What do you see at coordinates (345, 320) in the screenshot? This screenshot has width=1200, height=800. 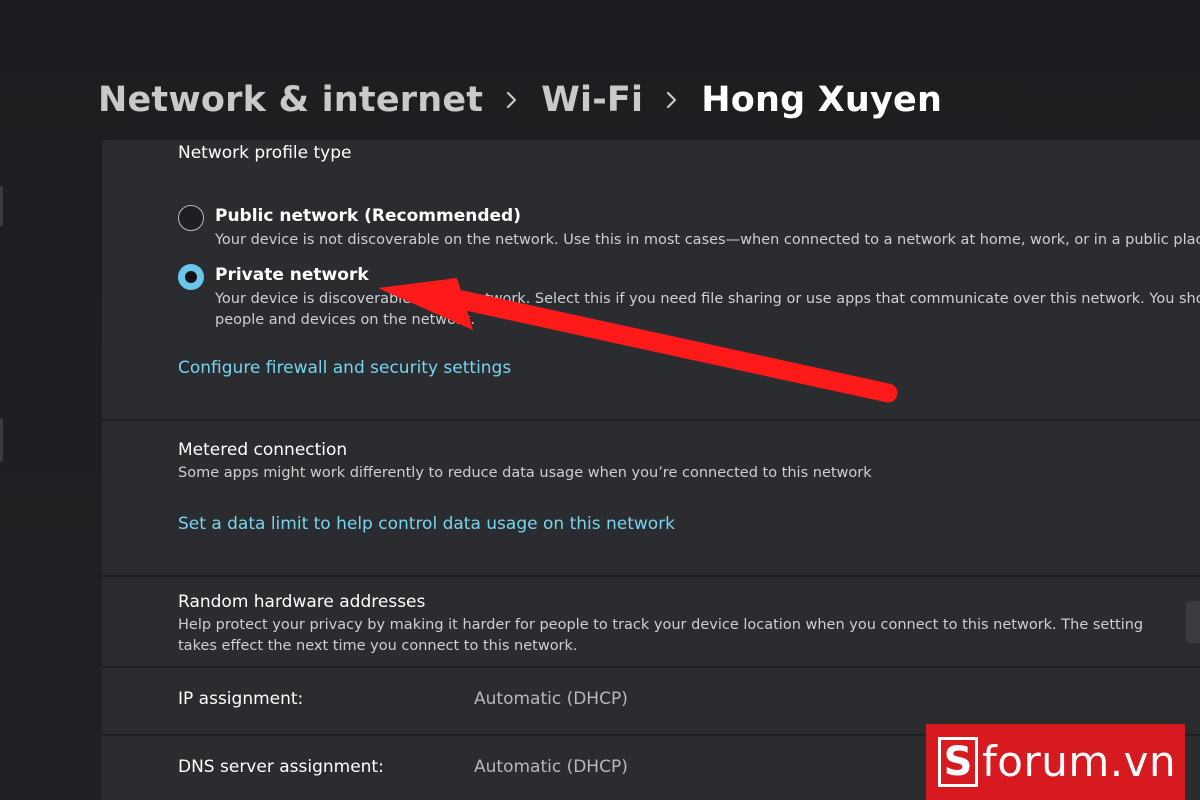 I see `private-network-desc-line2: people and devices on the network.` at bounding box center [345, 320].